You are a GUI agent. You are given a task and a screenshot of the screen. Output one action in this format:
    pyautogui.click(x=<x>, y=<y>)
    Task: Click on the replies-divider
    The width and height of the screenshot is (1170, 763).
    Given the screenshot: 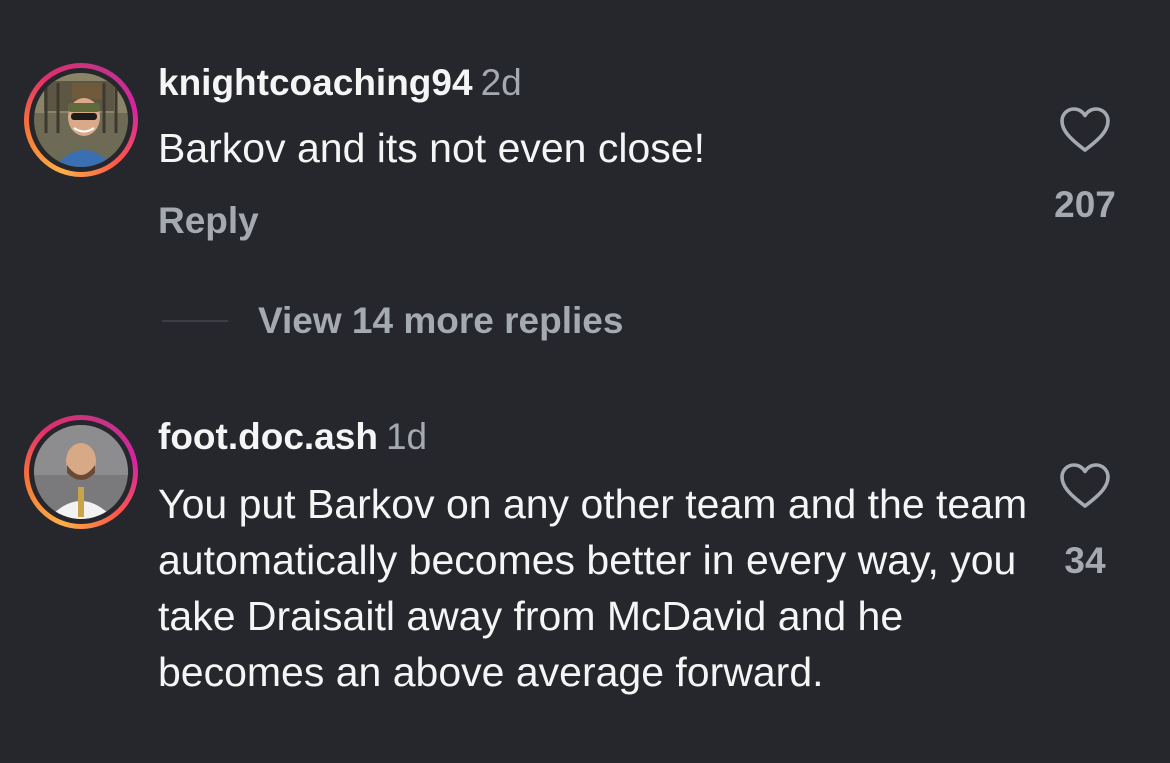 What is the action you would take?
    pyautogui.click(x=195, y=321)
    